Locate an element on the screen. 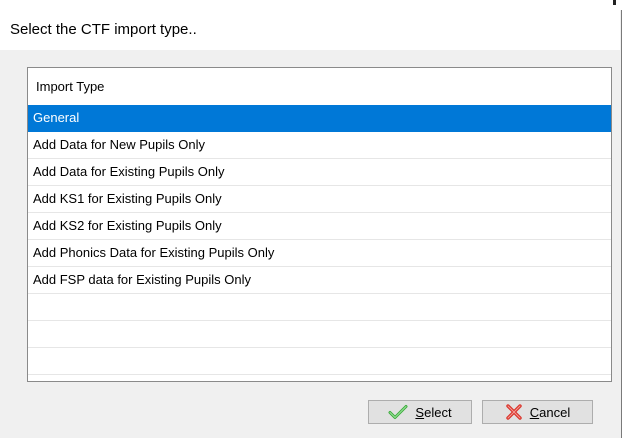 The width and height of the screenshot is (624, 438). list-item: Add KS2 for Existing Pupils Only is located at coordinates (319, 226).